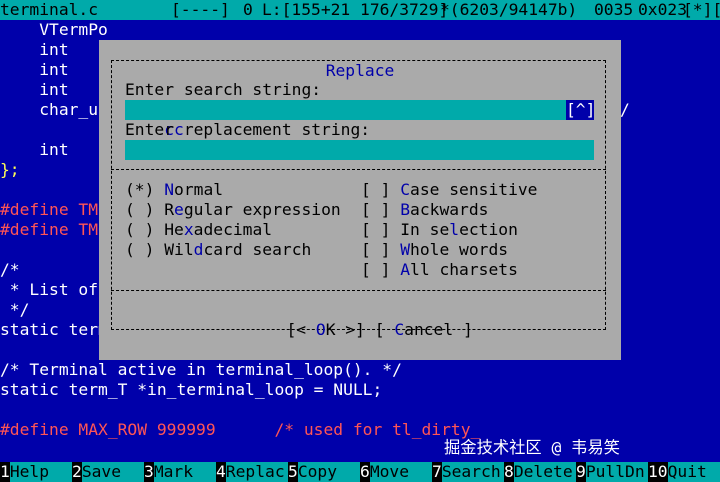 The image size is (720, 482). I want to click on function-key-6: 6Move, so click(396, 472).